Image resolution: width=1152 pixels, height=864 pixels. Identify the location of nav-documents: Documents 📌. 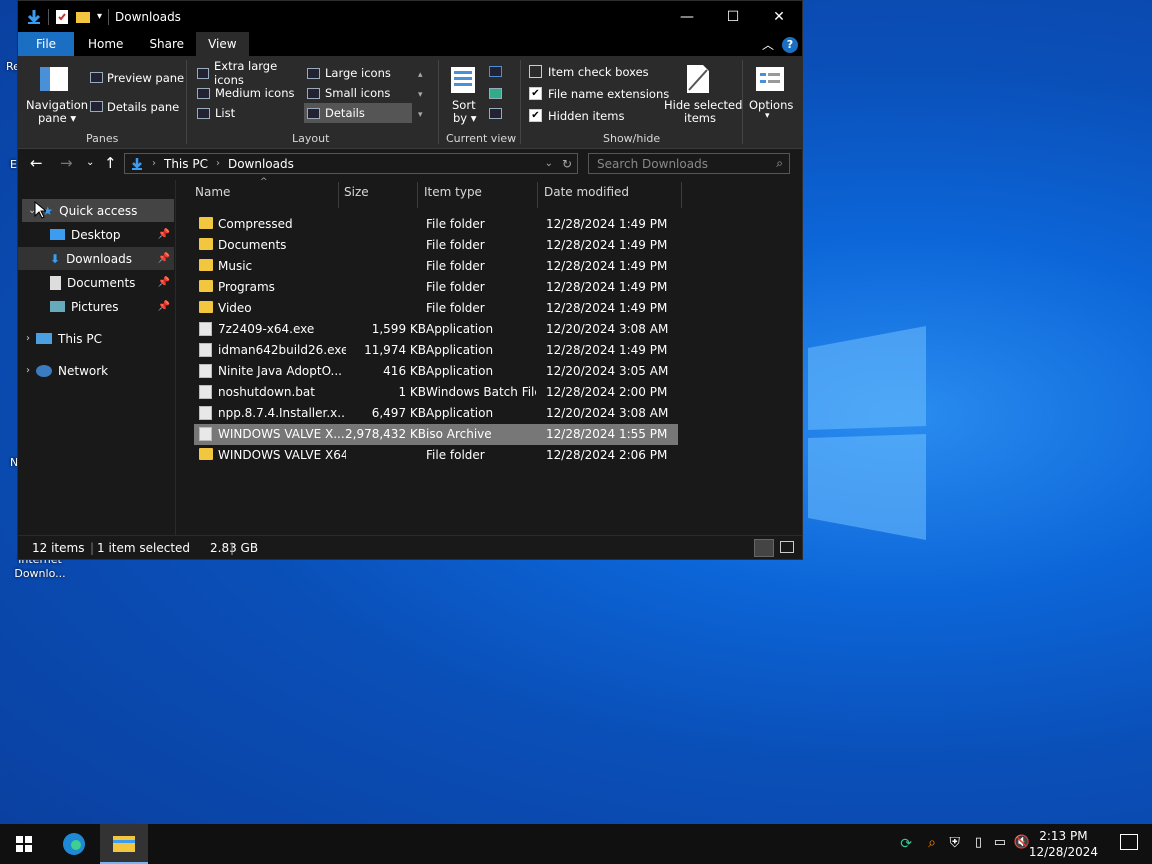
(96, 282).